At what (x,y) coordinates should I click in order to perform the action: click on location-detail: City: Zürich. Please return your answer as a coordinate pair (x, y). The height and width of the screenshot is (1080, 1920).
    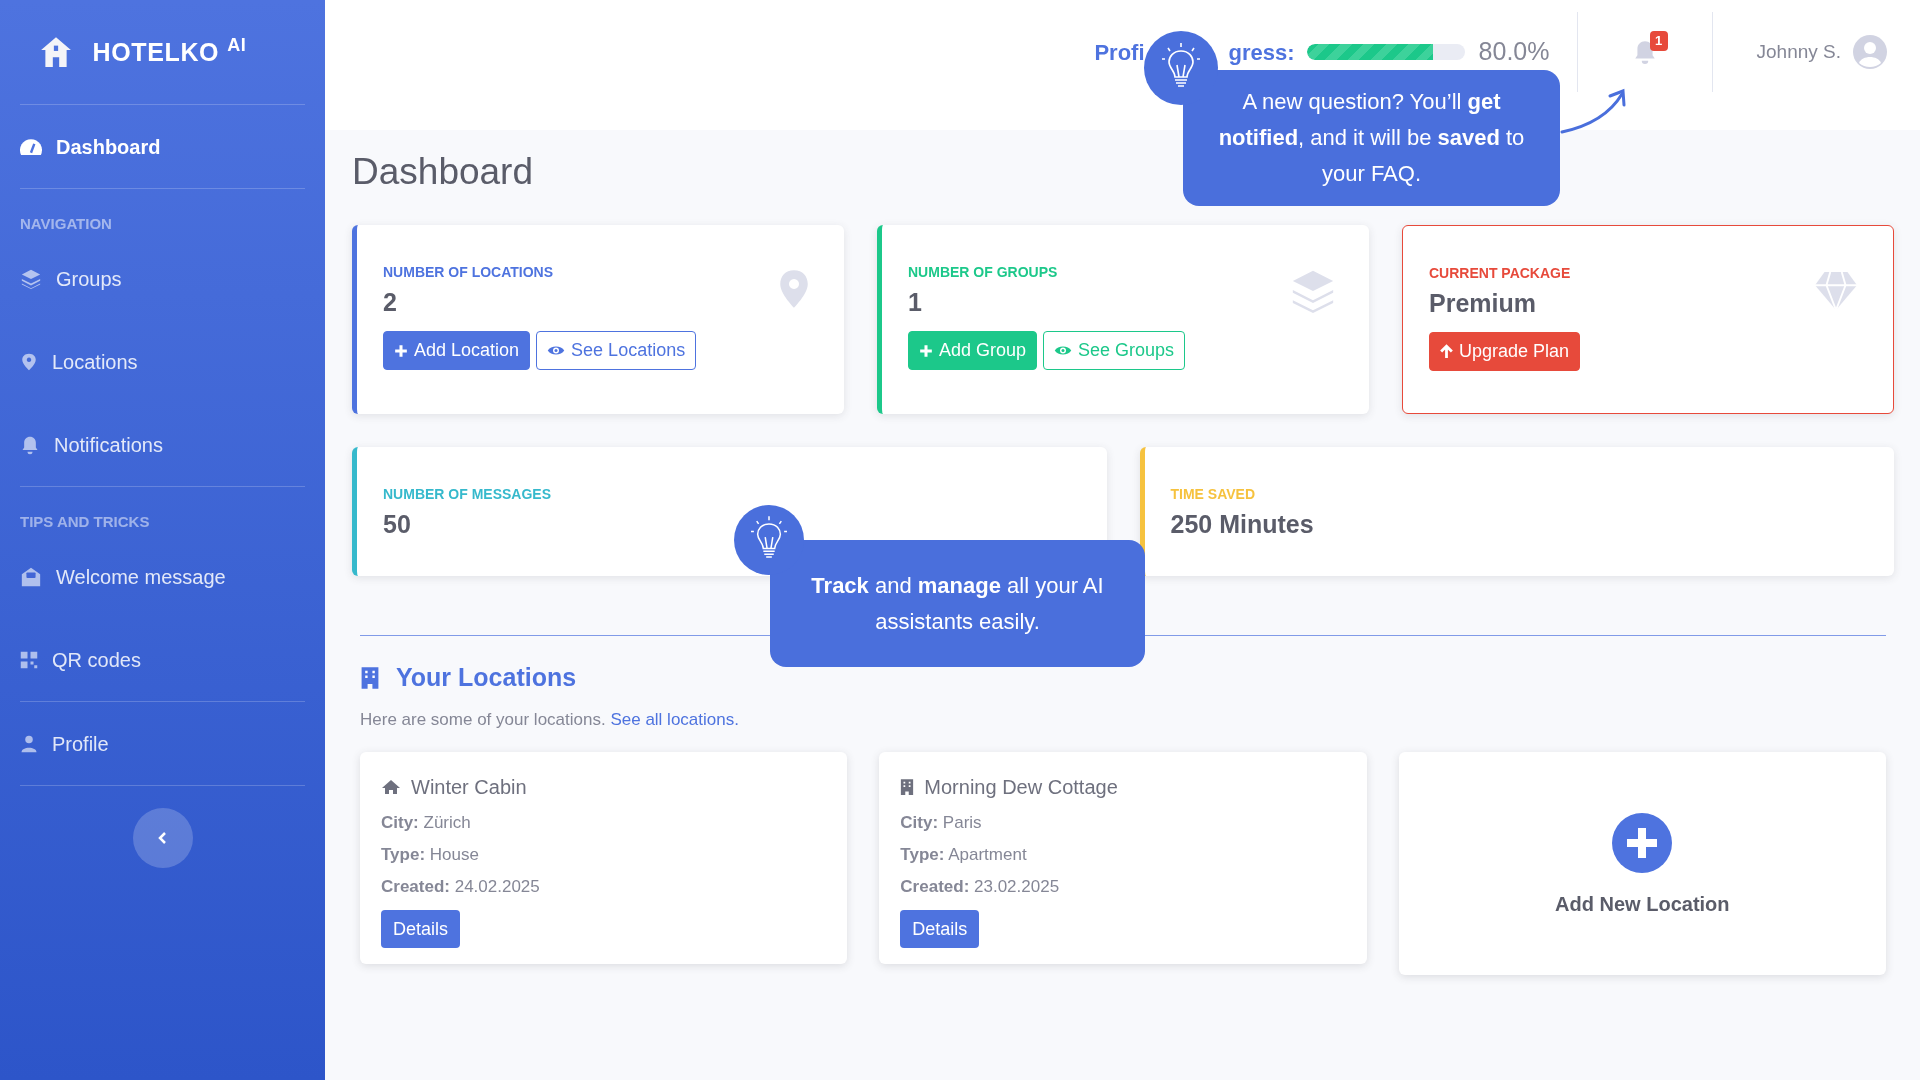
    Looking at the image, I should click on (426, 823).